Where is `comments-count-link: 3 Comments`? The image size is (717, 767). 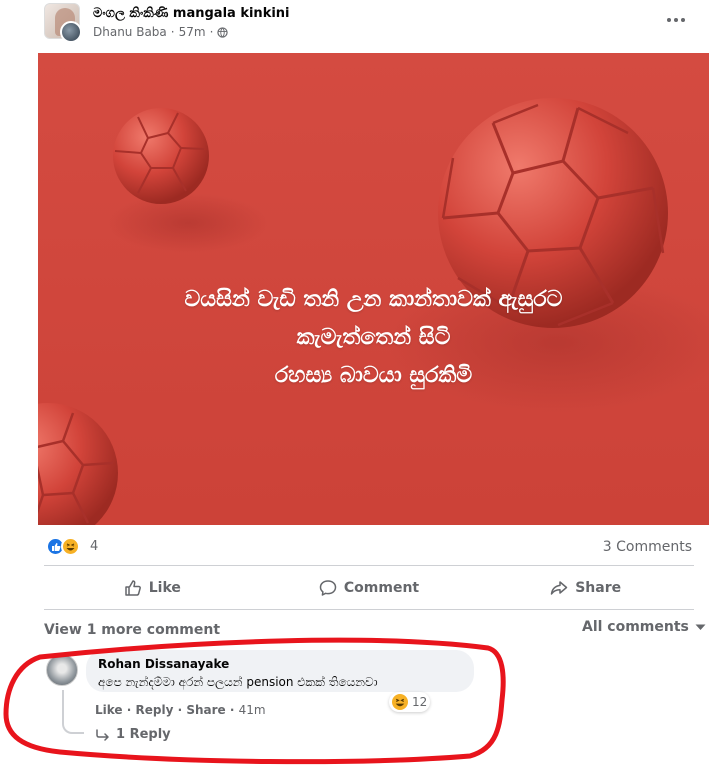
comments-count-link: 3 Comments is located at coordinates (647, 547).